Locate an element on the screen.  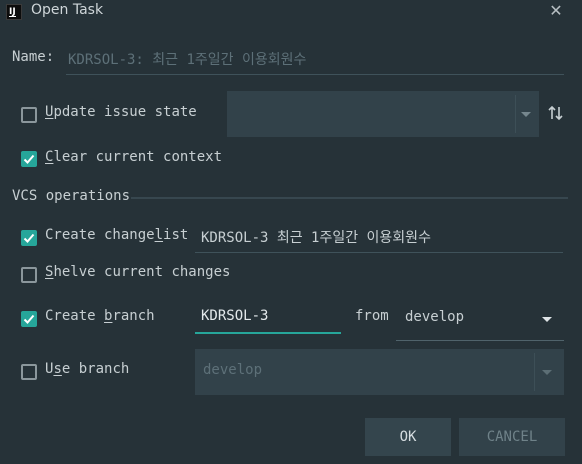
use-branch-label: Use branch is located at coordinates (87, 369).